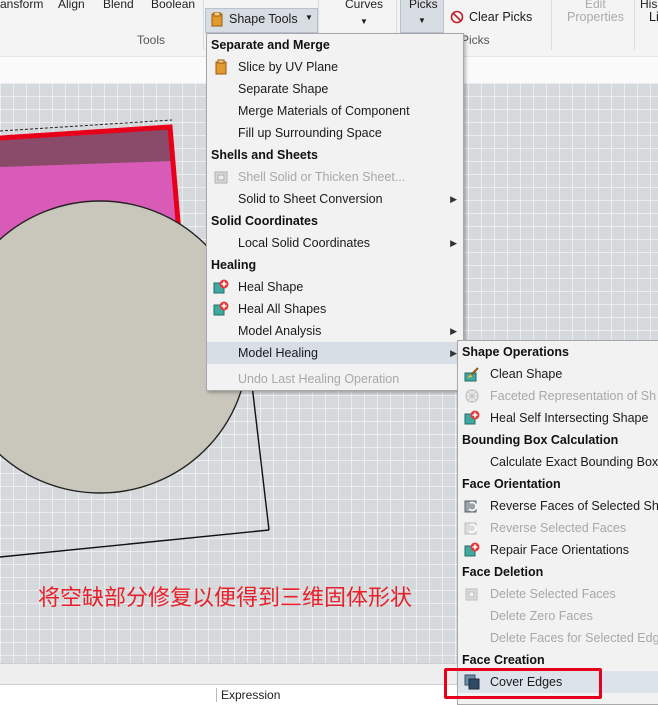 The height and width of the screenshot is (705, 658). Describe the element at coordinates (558, 396) in the screenshot. I see `menu-item-faceted-representation: Faceted Representation of Sh` at that location.